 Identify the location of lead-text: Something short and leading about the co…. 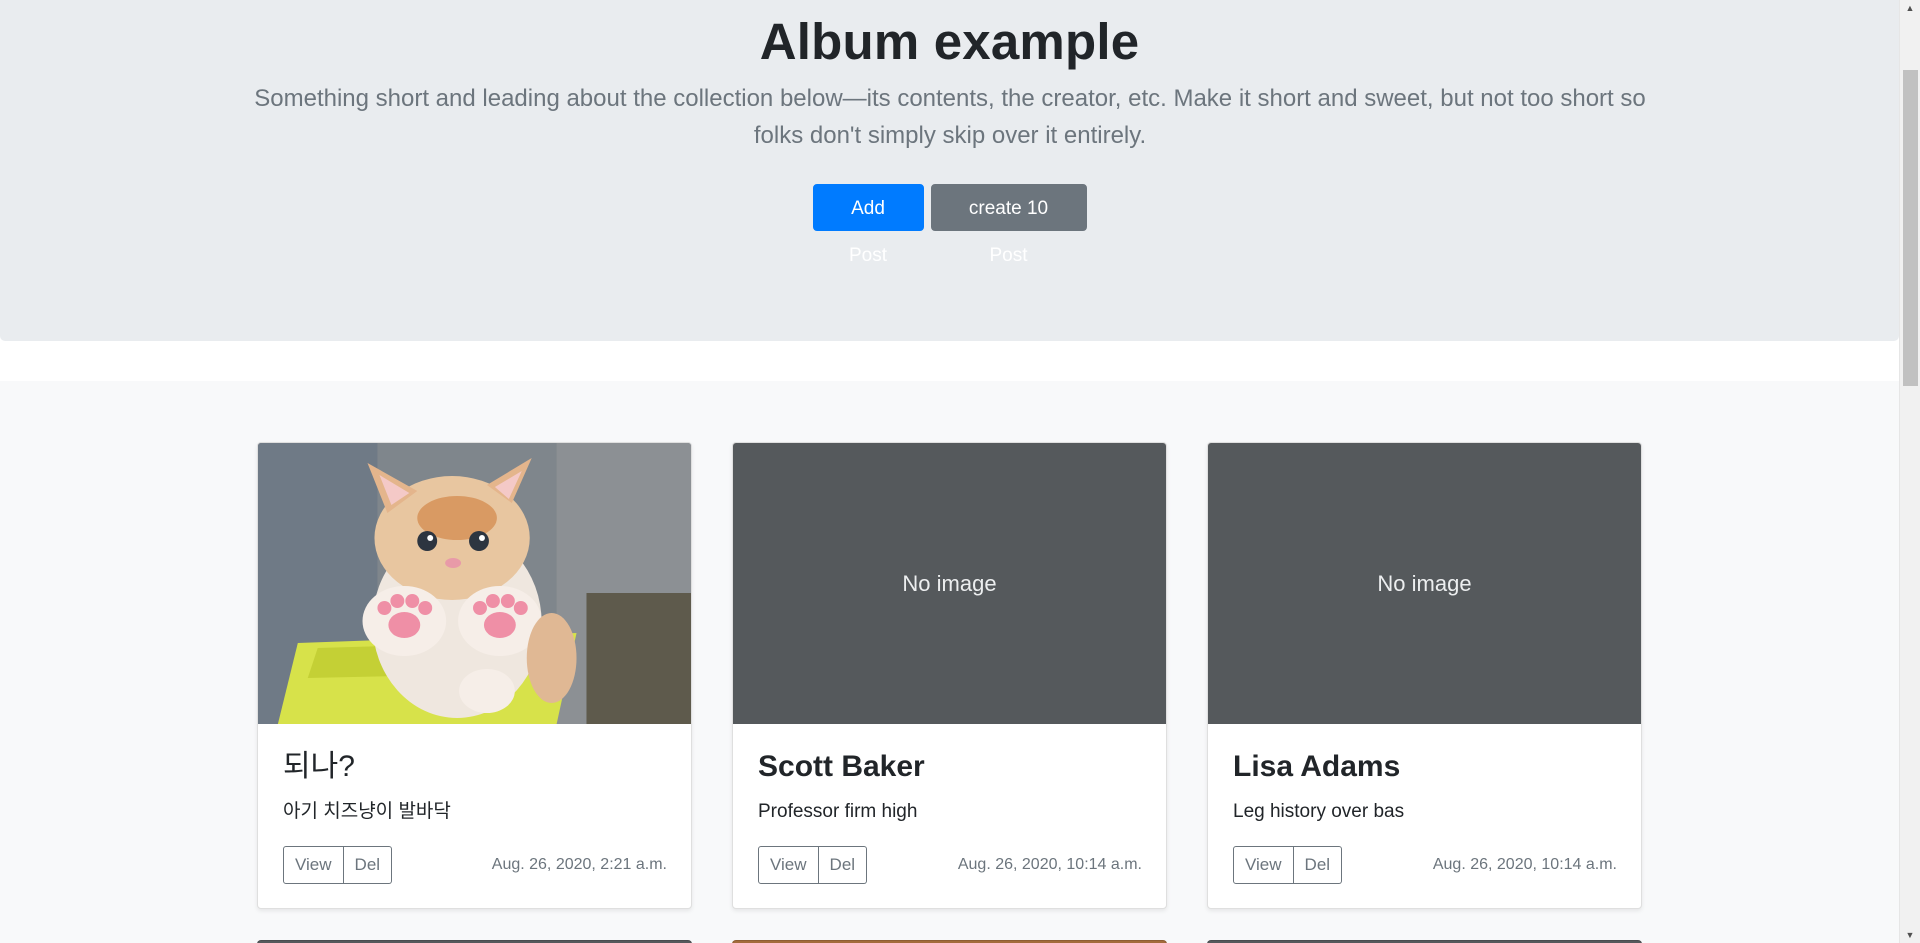
(950, 117).